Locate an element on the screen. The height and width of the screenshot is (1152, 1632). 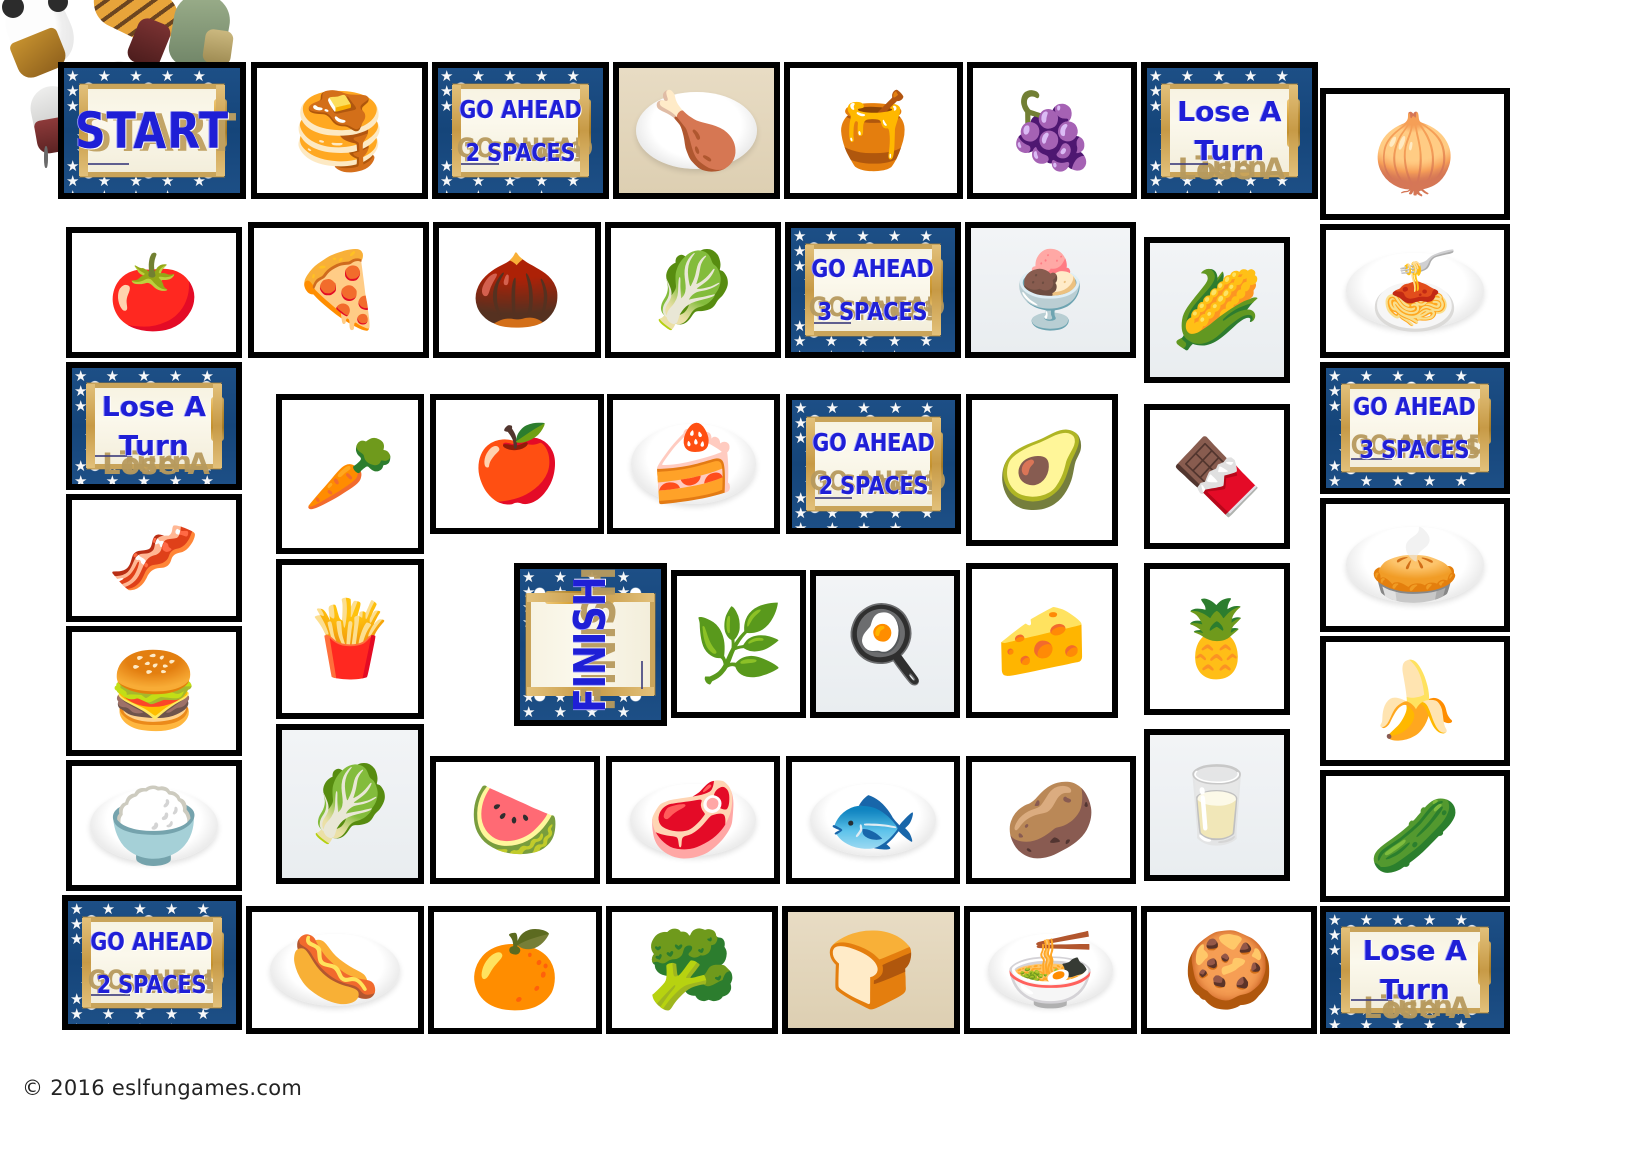
bread-tile: 🍞 is located at coordinates (871, 970).